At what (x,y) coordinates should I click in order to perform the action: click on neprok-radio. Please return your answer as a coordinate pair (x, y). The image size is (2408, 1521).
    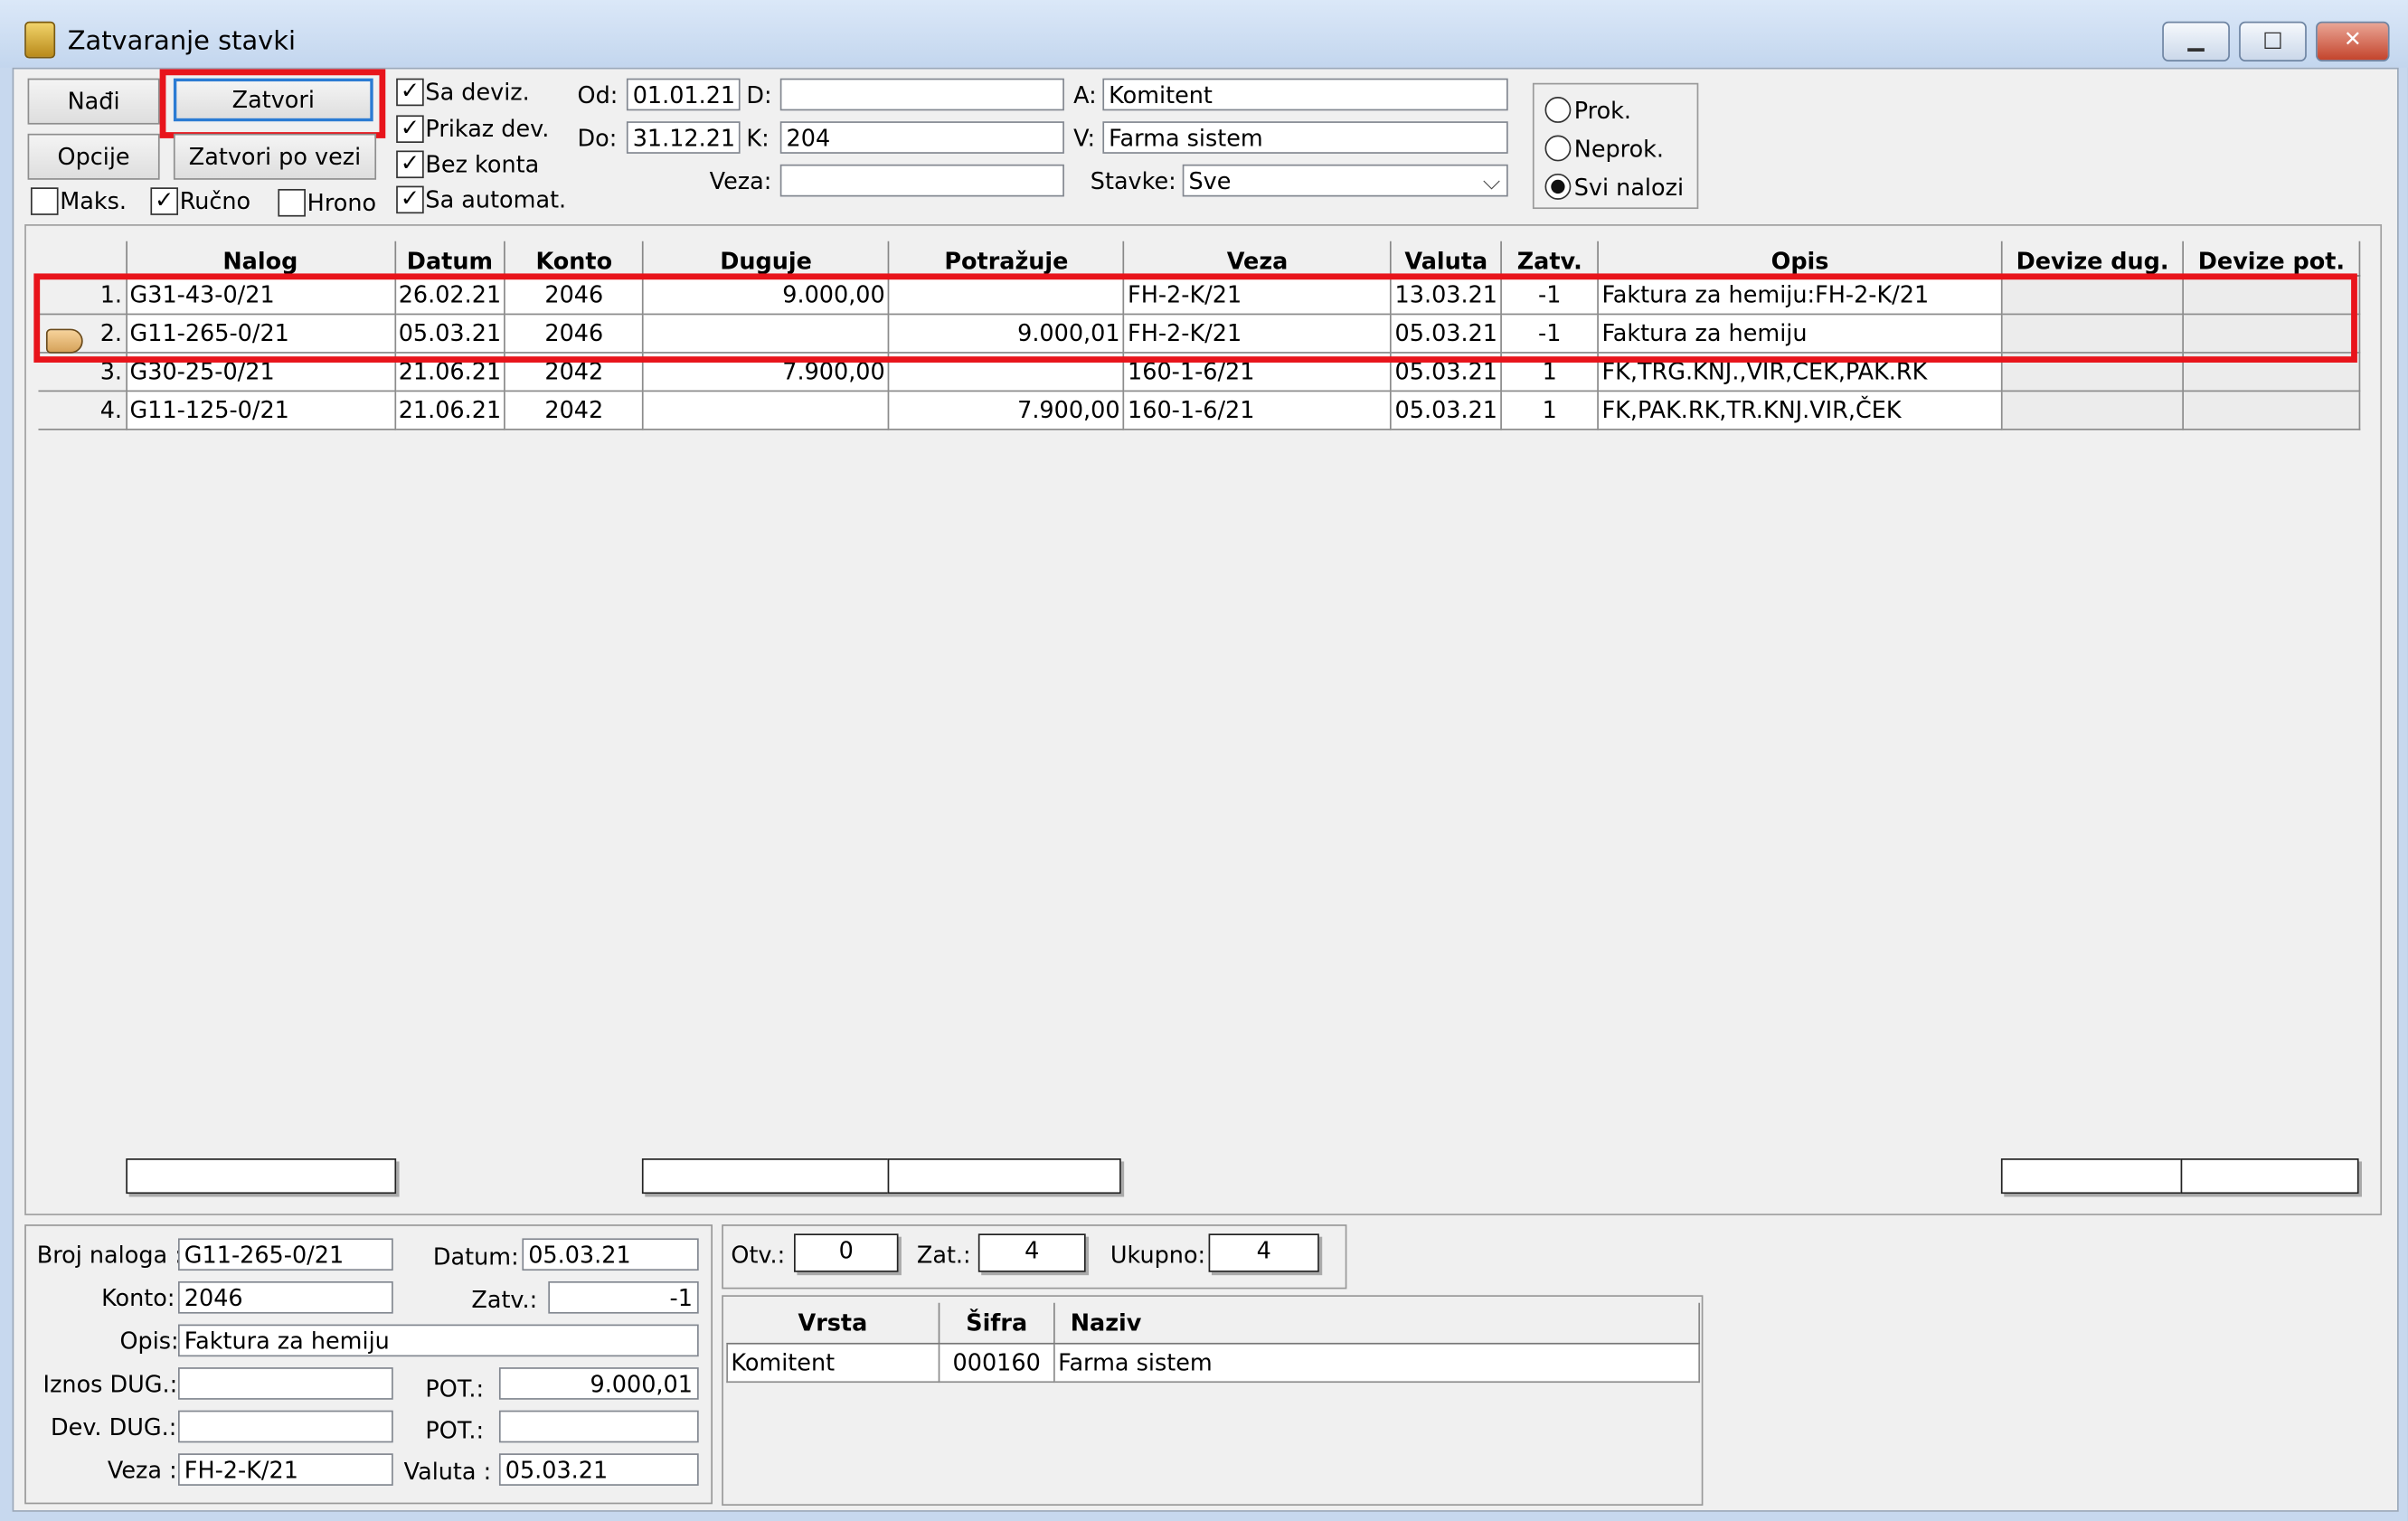
    Looking at the image, I should click on (1558, 148).